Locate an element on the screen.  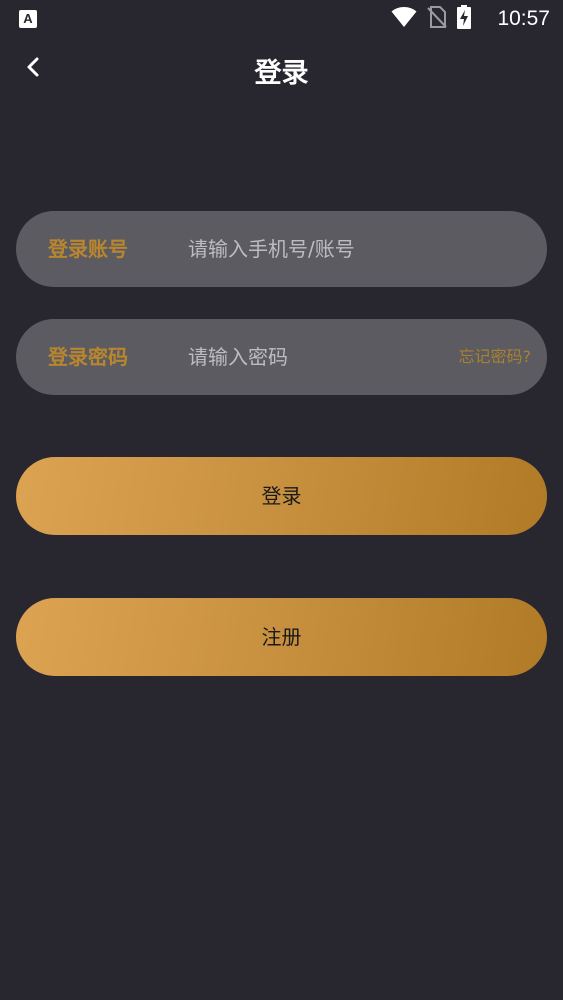
no-sim-icon is located at coordinates (437, 19).